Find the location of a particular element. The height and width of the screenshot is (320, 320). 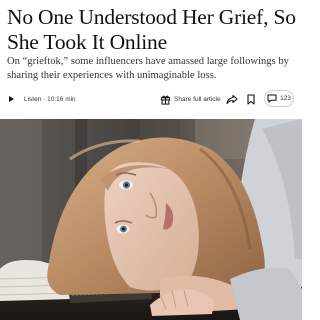

comment-bubble-icon is located at coordinates (272, 98).